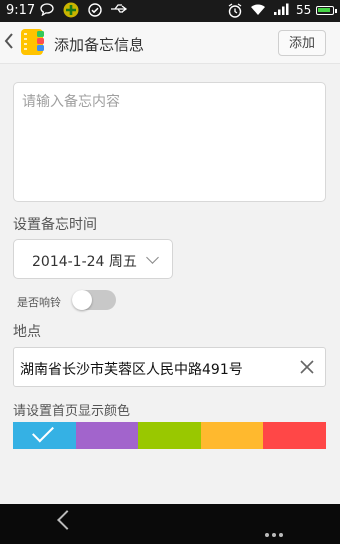  I want to click on alarm-icon, so click(235, 12).